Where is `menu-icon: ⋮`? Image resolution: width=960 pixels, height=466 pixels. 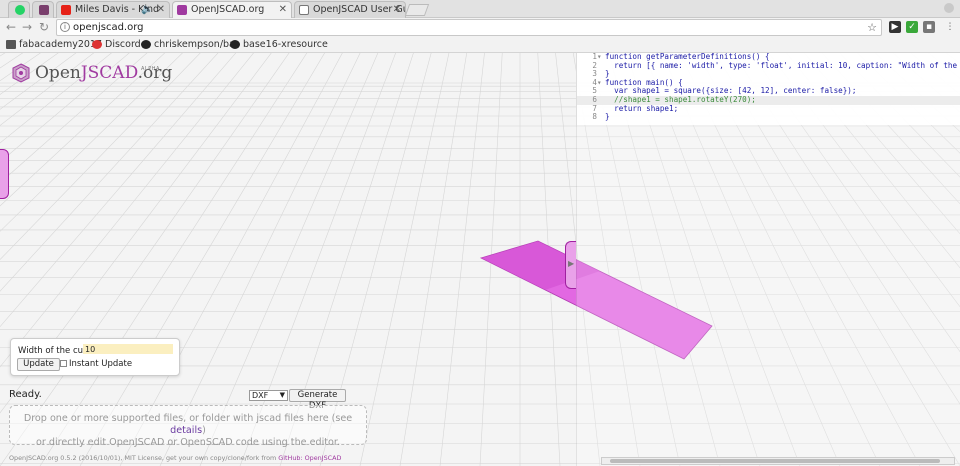 menu-icon: ⋮ is located at coordinates (950, 27).